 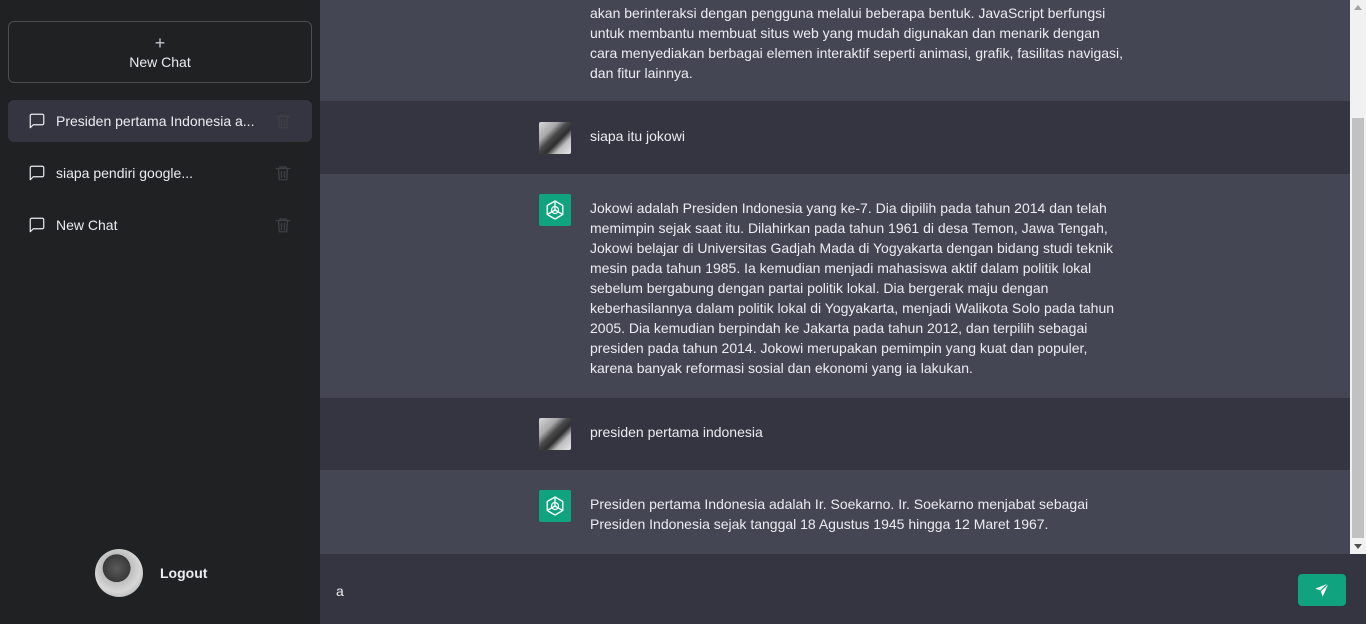 I want to click on send-button, so click(x=1322, y=590).